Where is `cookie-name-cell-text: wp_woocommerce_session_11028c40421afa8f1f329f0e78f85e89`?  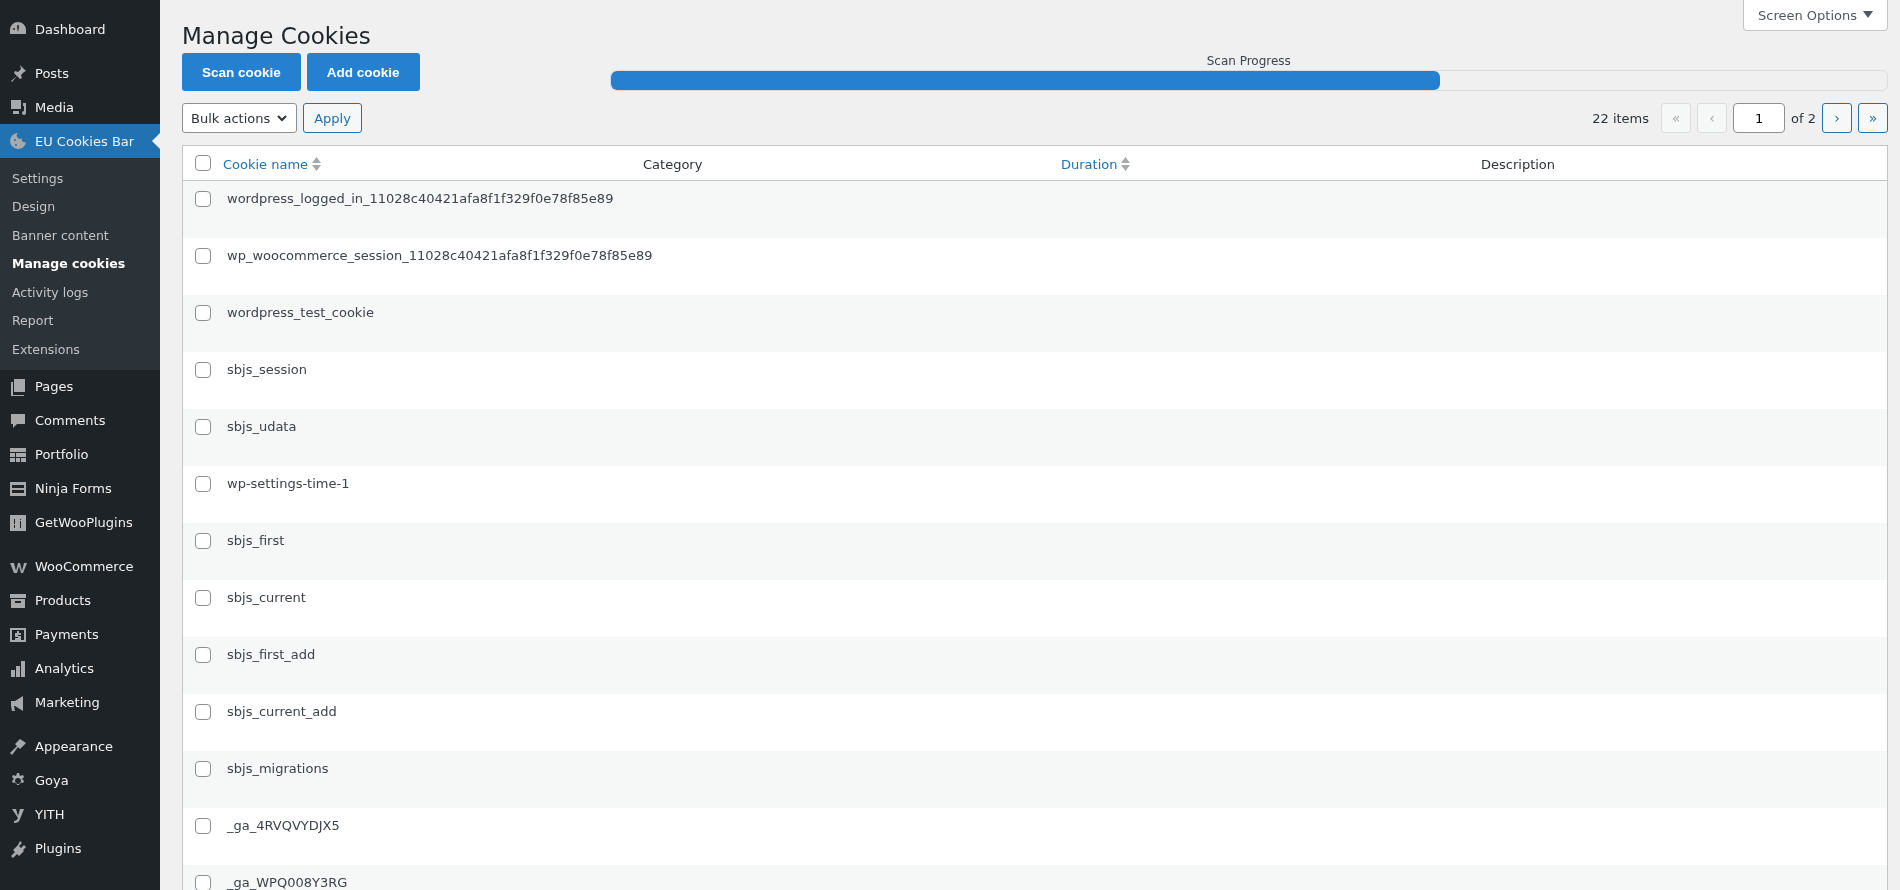 cookie-name-cell-text: wp_woocommerce_session_11028c40421afa8f1f329f0e78f85e89 is located at coordinates (440, 256).